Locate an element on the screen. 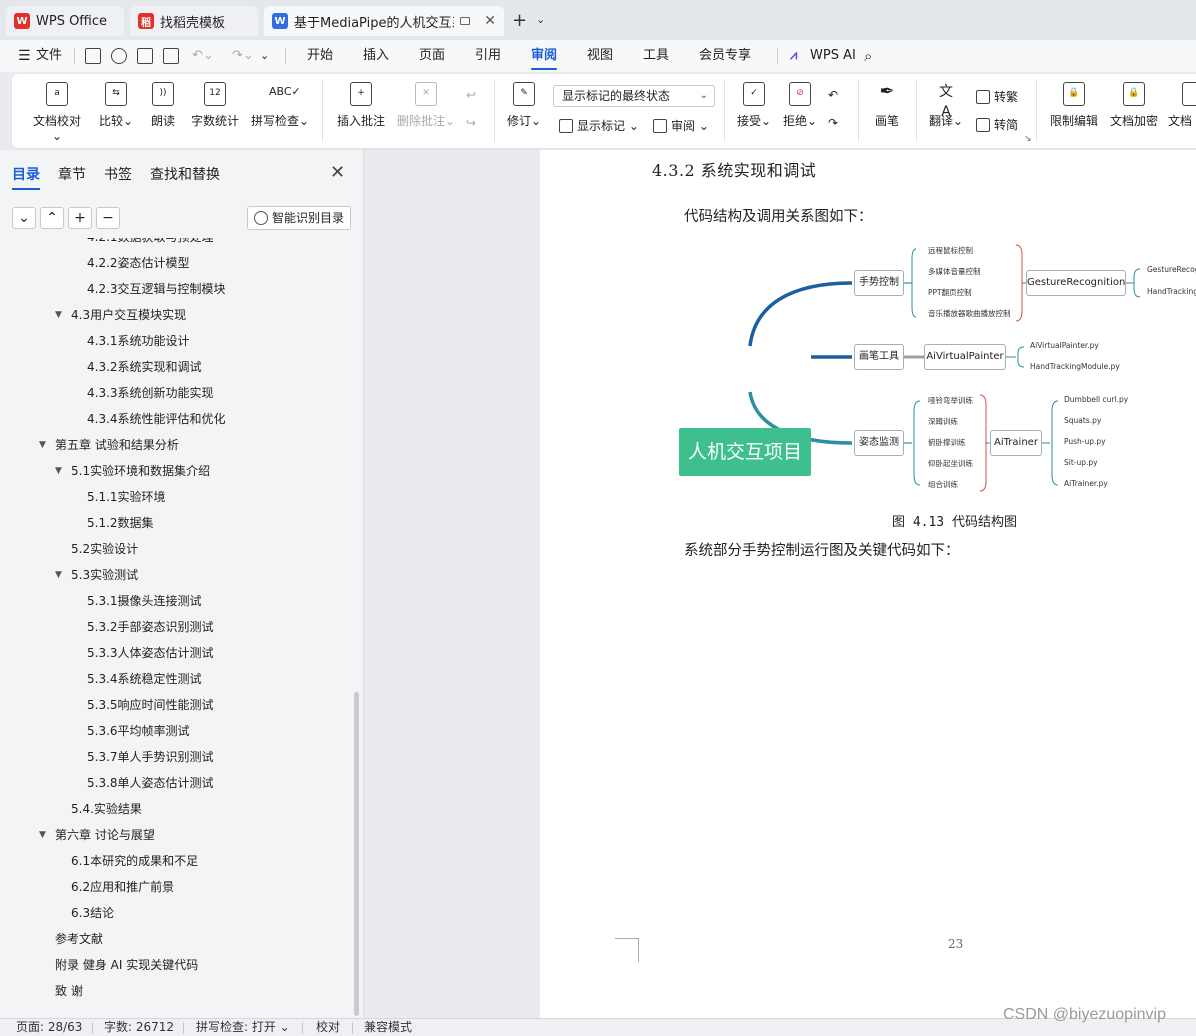  close-icon: ✕ is located at coordinates (337, 172).